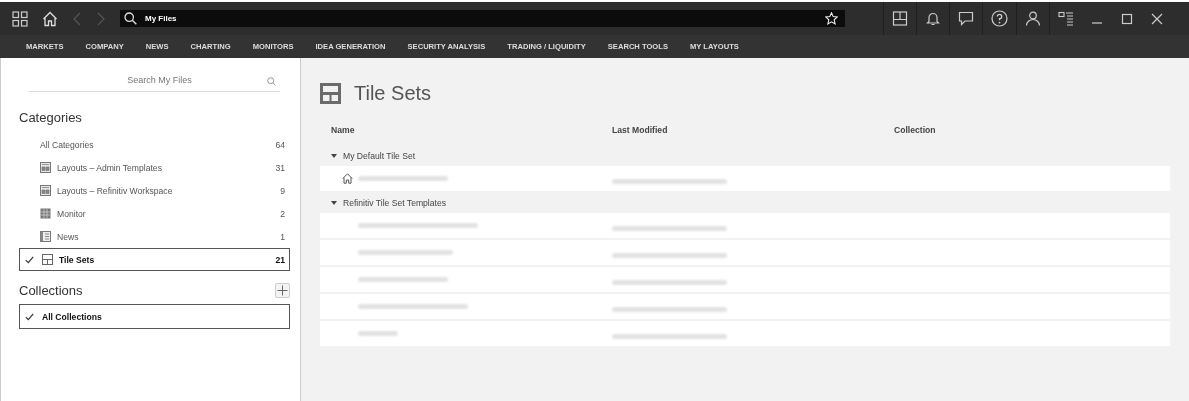 The width and height of the screenshot is (1189, 401). What do you see at coordinates (51, 290) in the screenshot?
I see `section-heading: Collections` at bounding box center [51, 290].